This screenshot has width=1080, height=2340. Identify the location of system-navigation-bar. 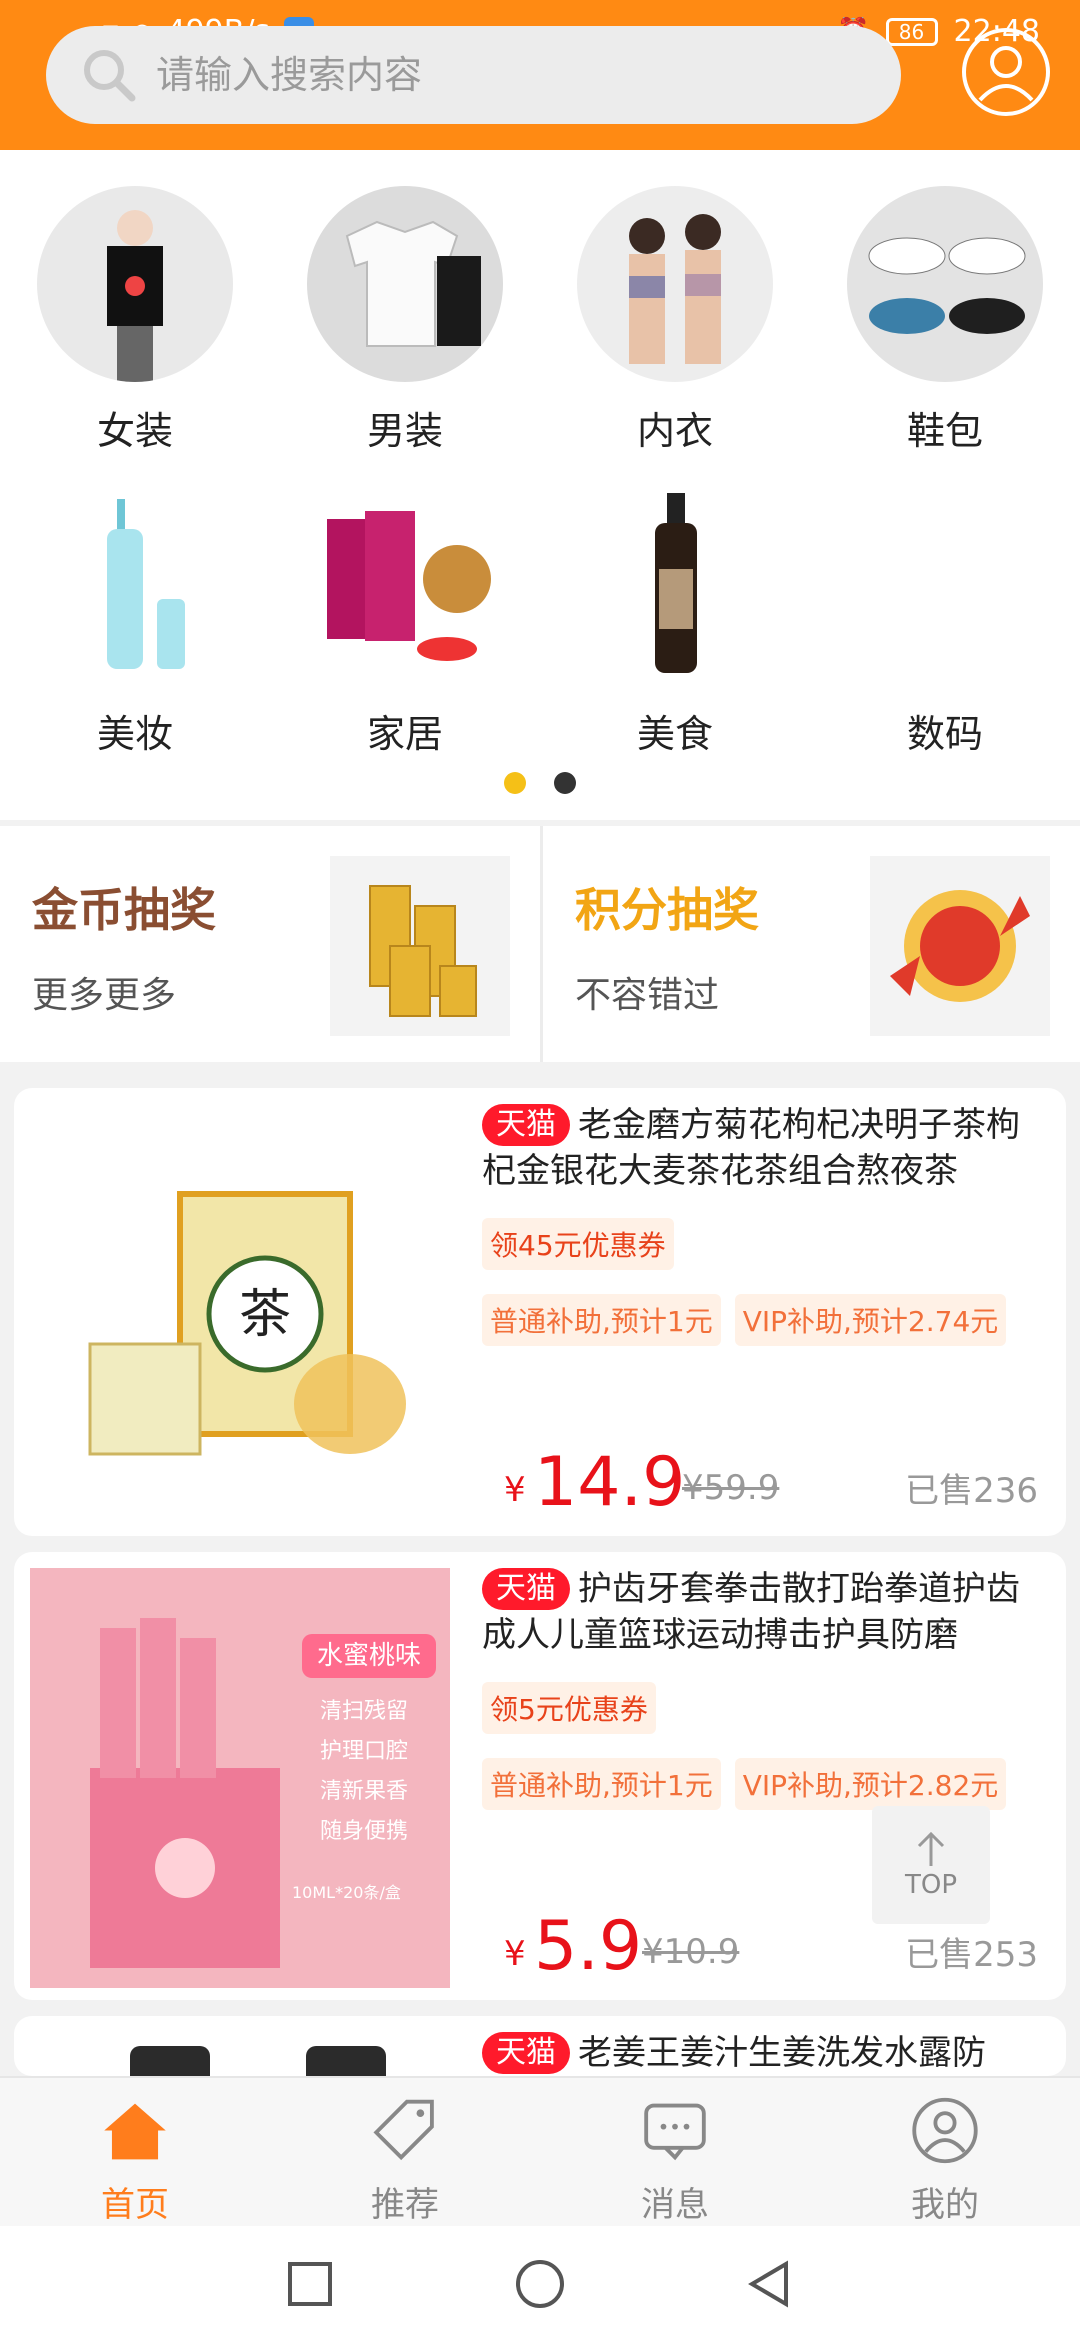
(540, 2283).